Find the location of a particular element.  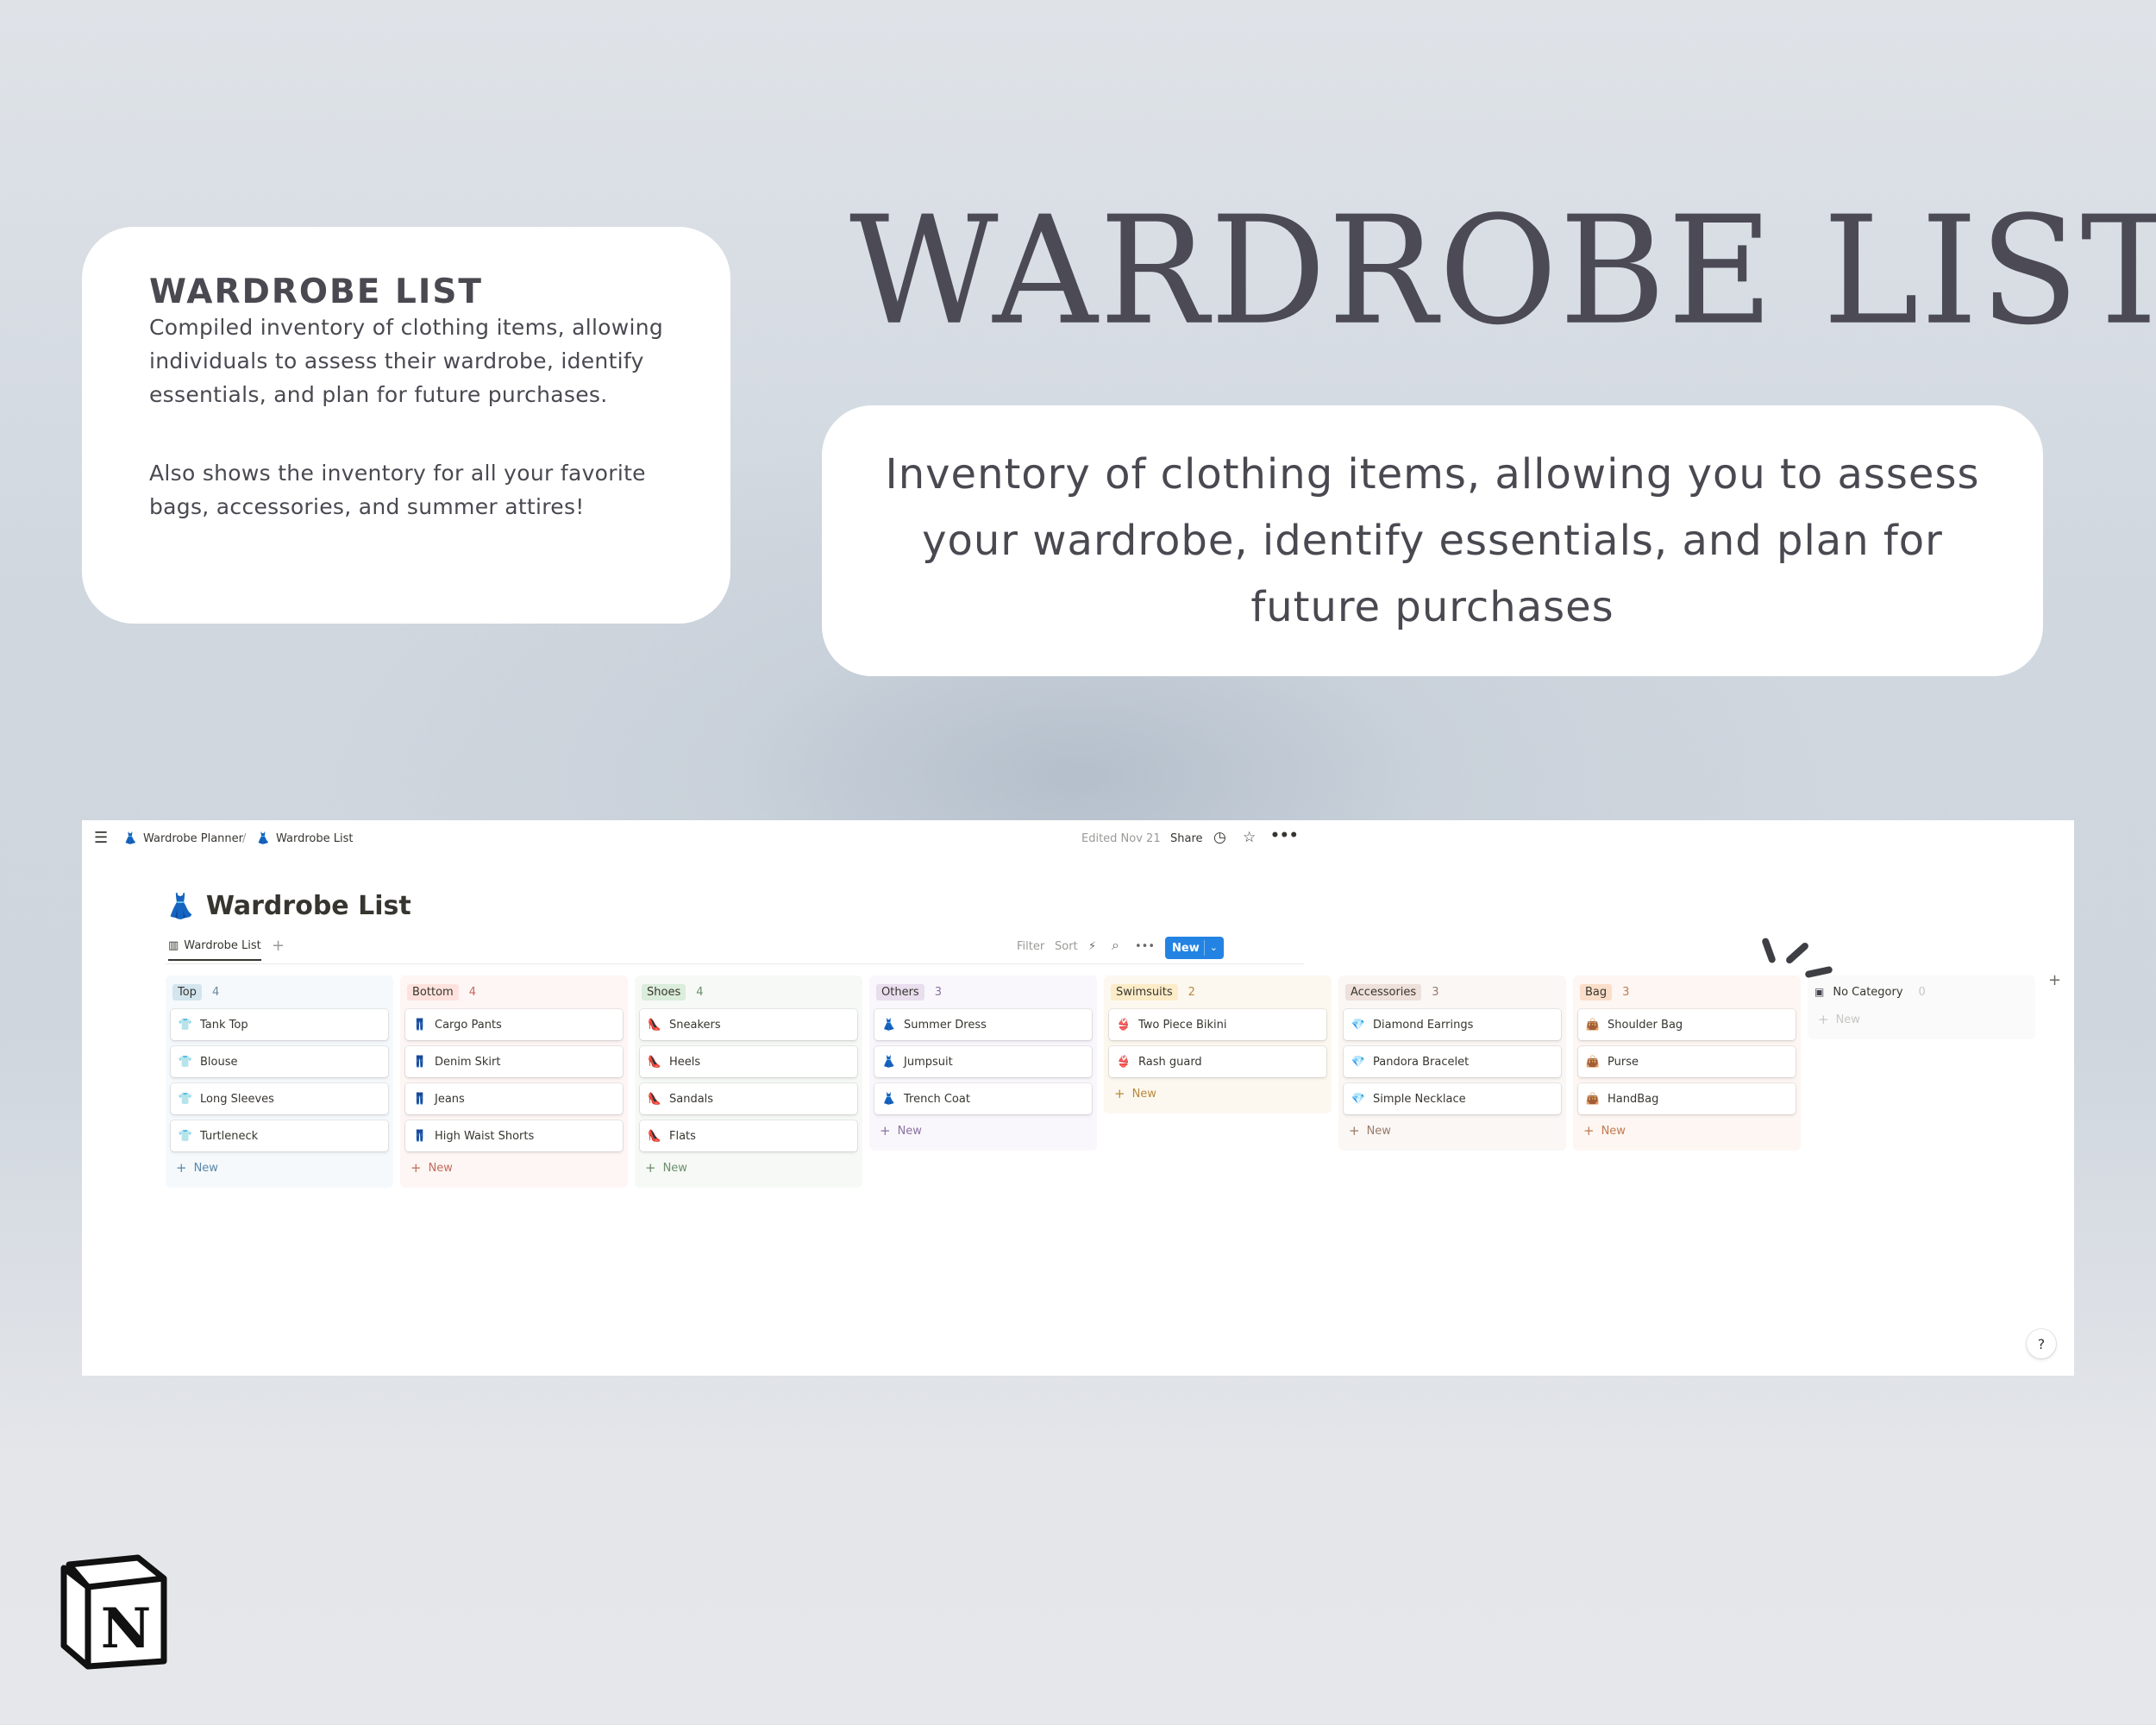

help-button: ? is located at coordinates (2041, 1344).